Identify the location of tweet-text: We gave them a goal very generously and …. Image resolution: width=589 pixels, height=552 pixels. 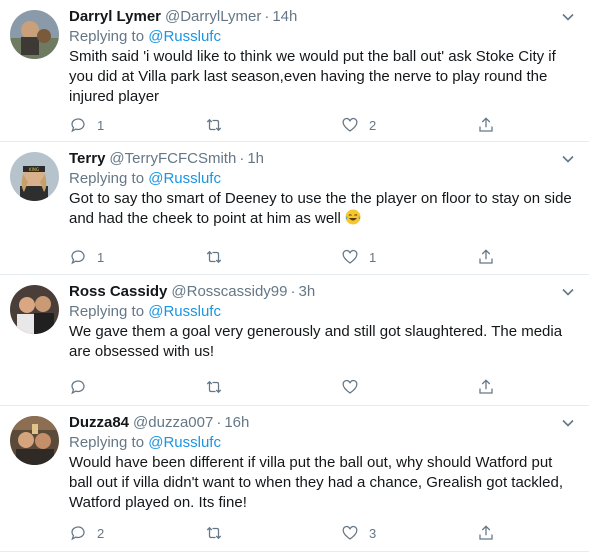
(316, 341).